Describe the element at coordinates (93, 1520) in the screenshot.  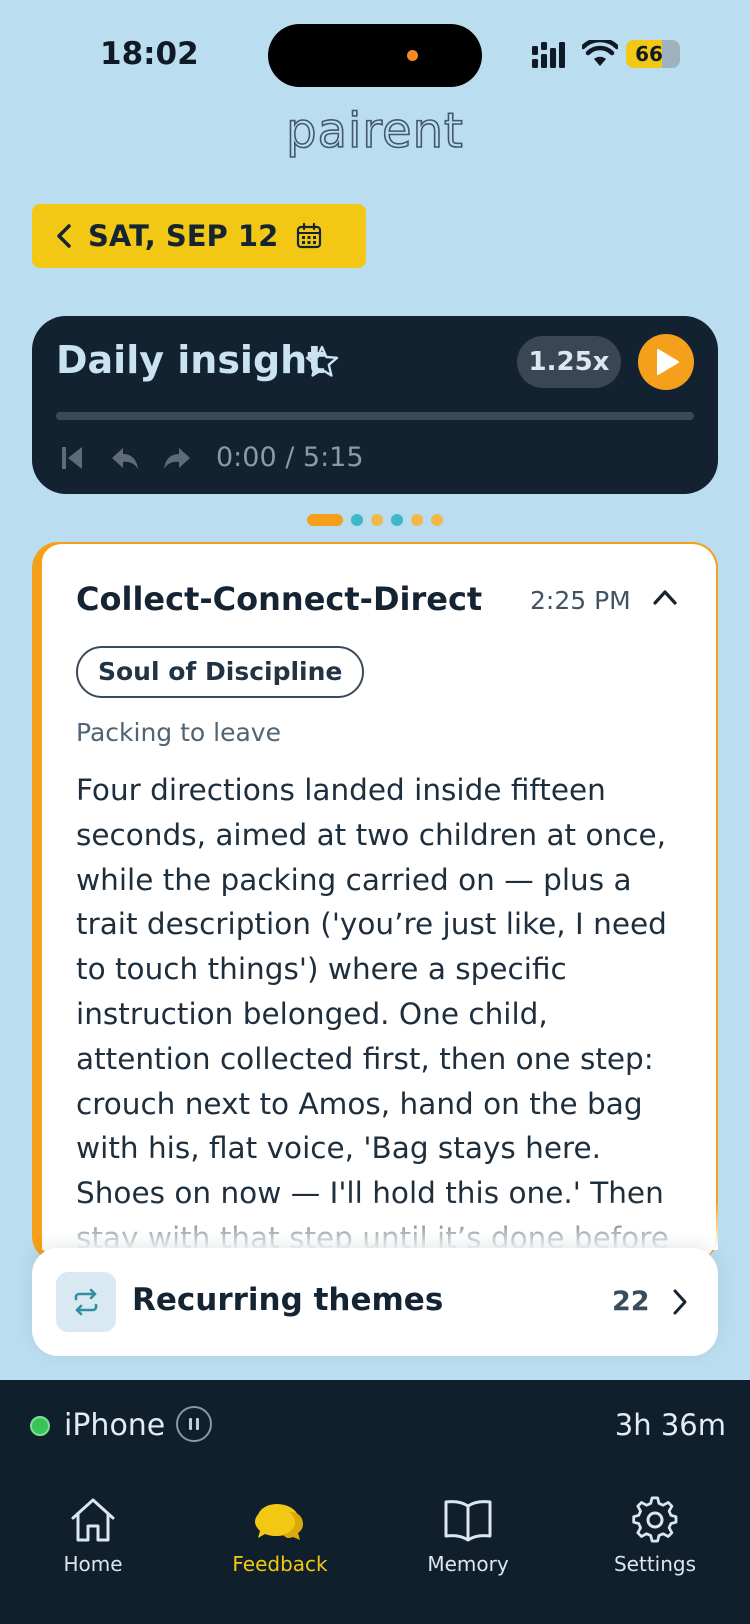
I see `home-icon` at that location.